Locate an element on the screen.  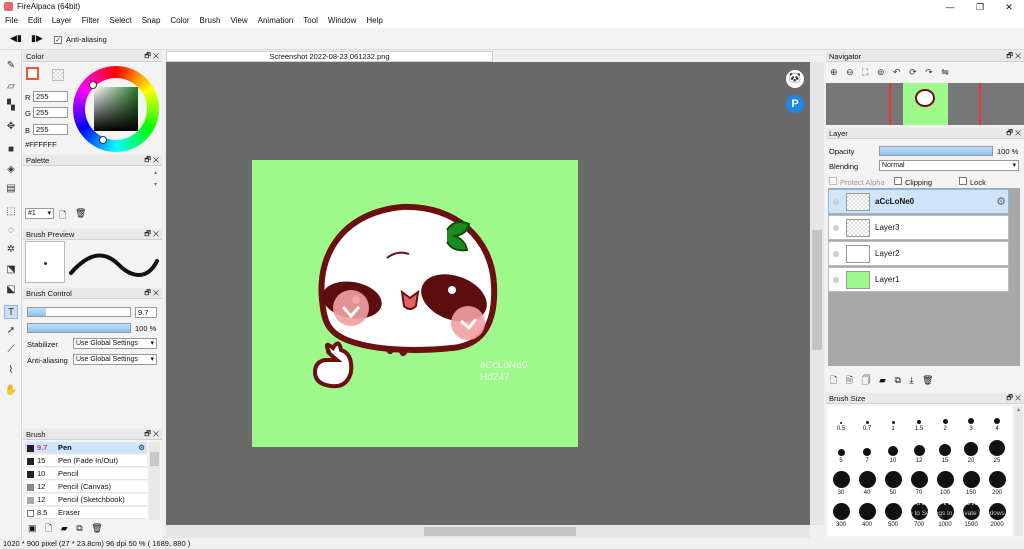
rotate-left-icon: ↶ is located at coordinates (898, 72).